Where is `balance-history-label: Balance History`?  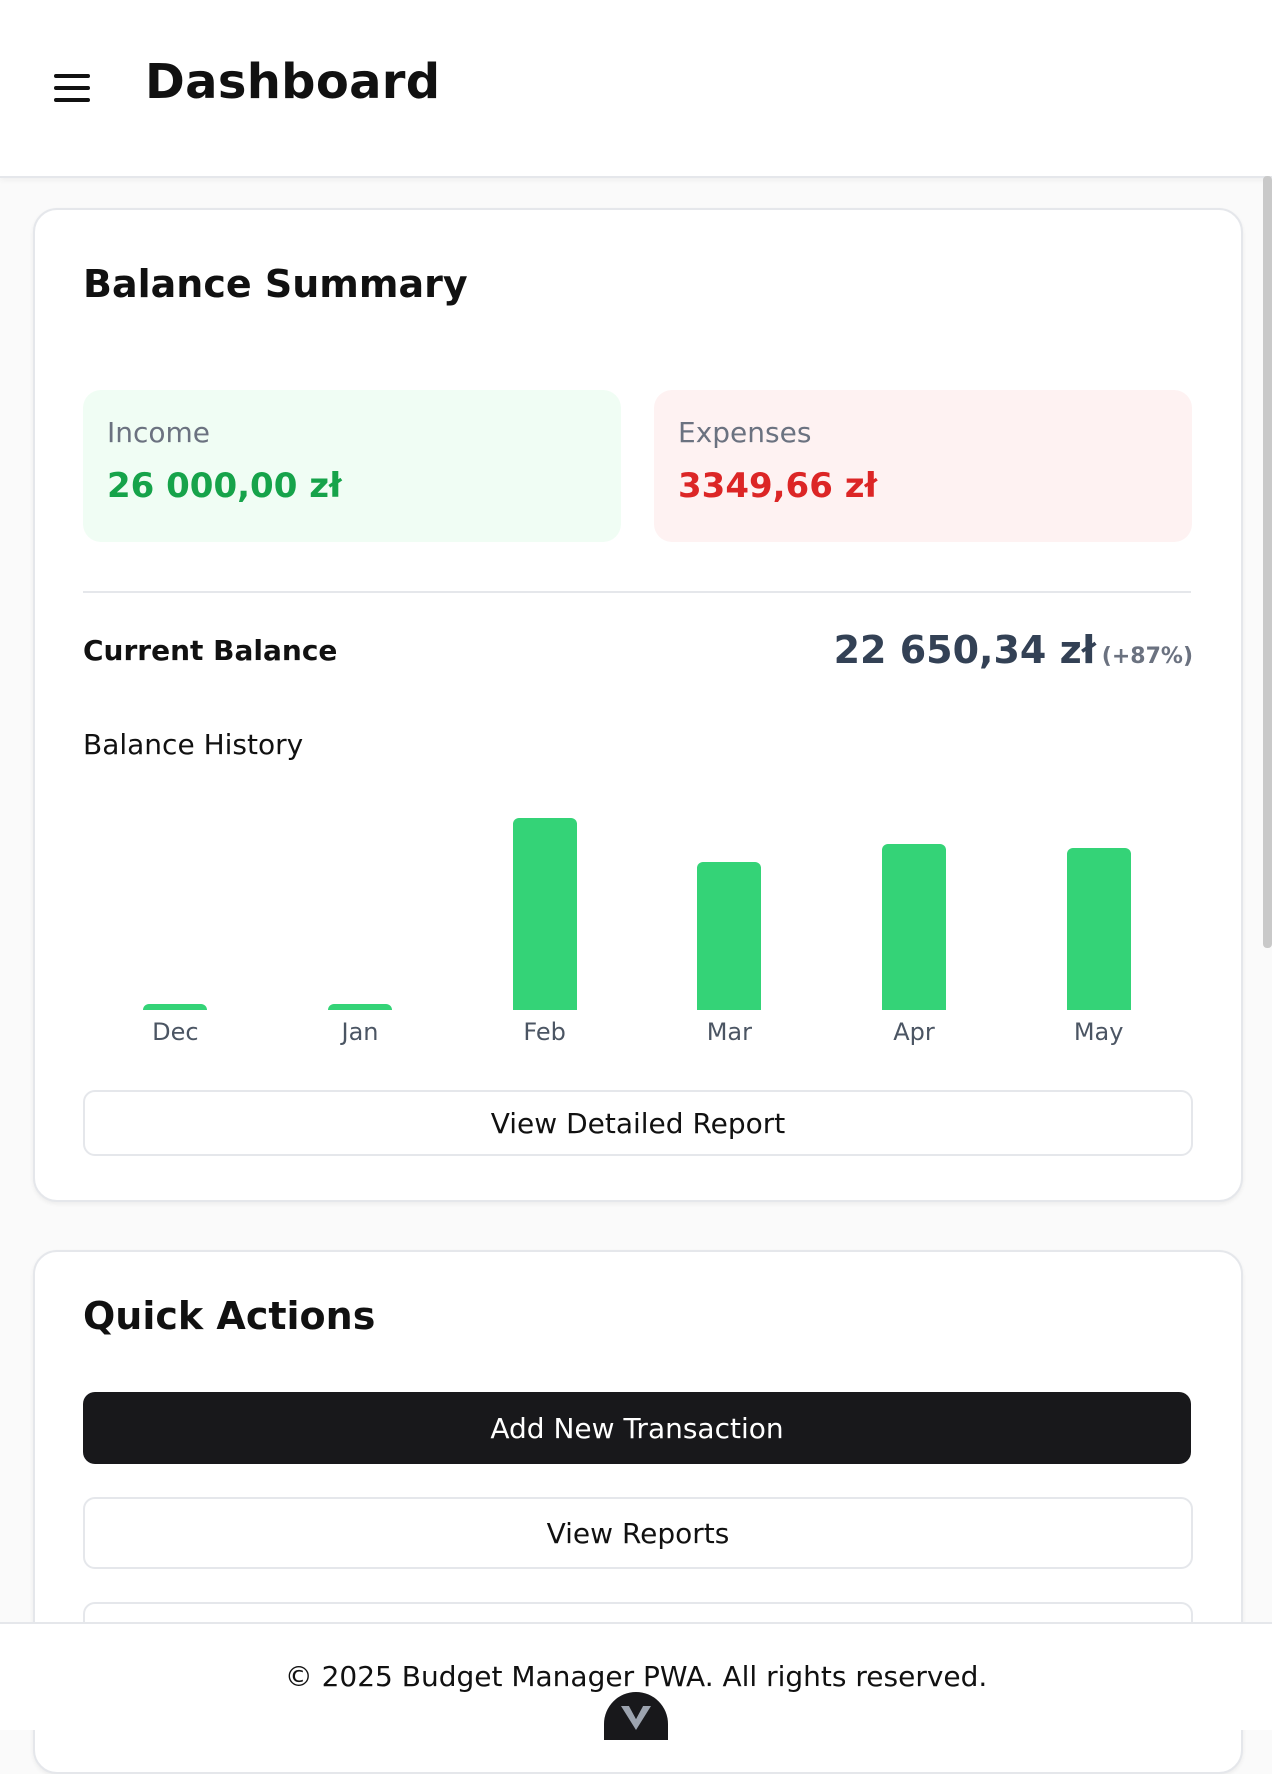 balance-history-label: Balance History is located at coordinates (193, 744).